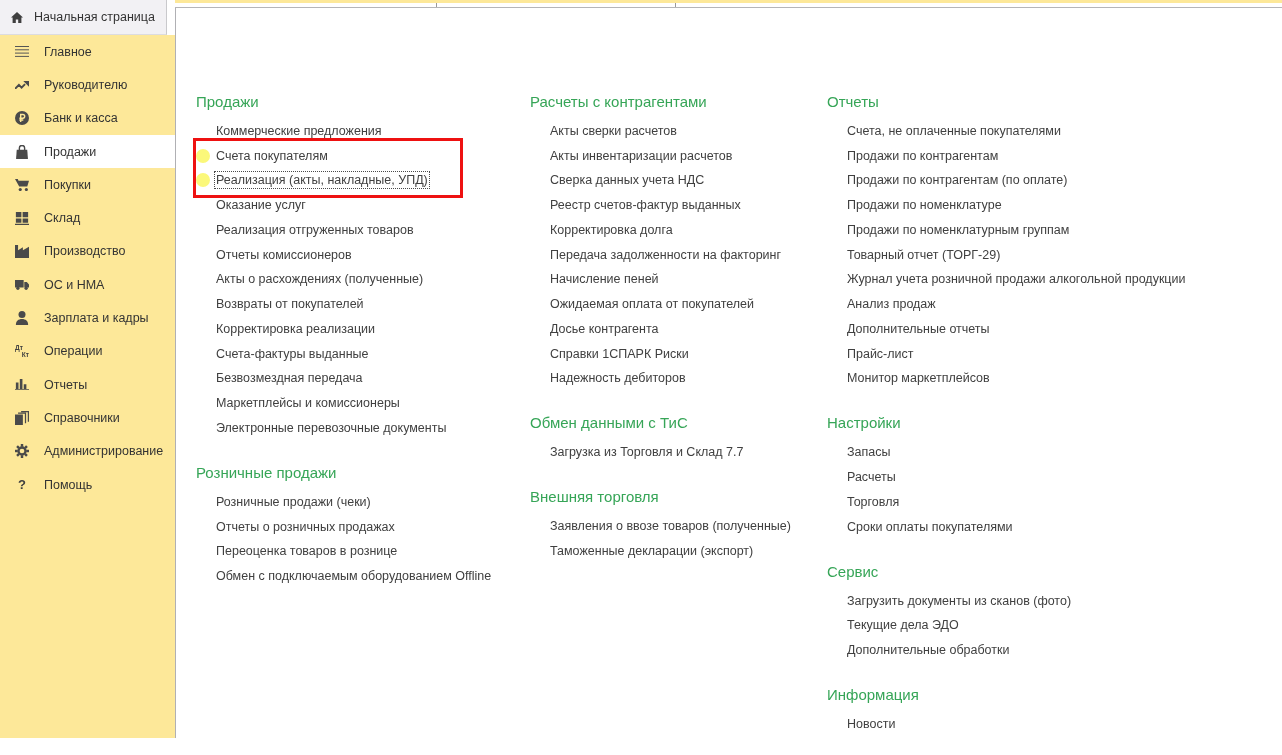 This screenshot has width=1282, height=755. What do you see at coordinates (22, 218) in the screenshot?
I see `grid-icon` at bounding box center [22, 218].